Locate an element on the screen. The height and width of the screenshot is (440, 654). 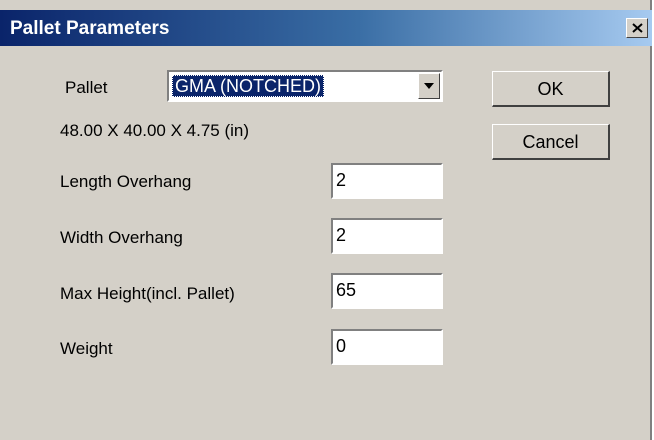
ok-button: OK is located at coordinates (551, 89).